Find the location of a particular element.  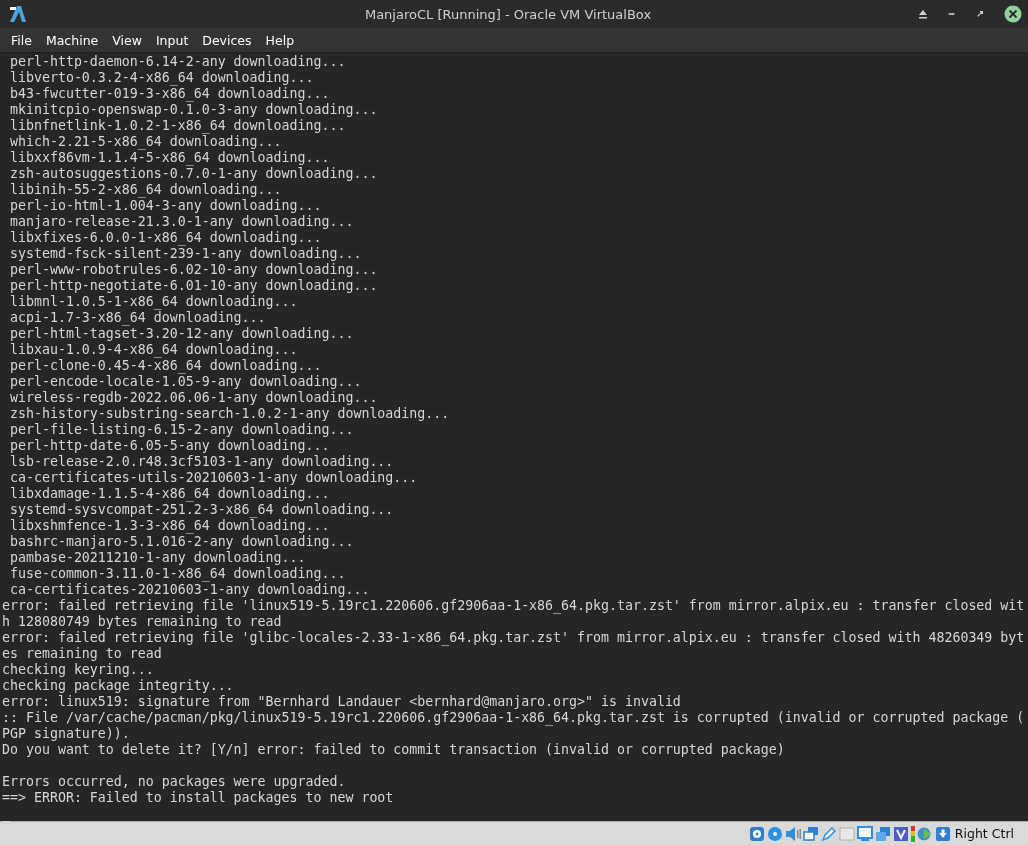

network-icon is located at coordinates (810, 833).